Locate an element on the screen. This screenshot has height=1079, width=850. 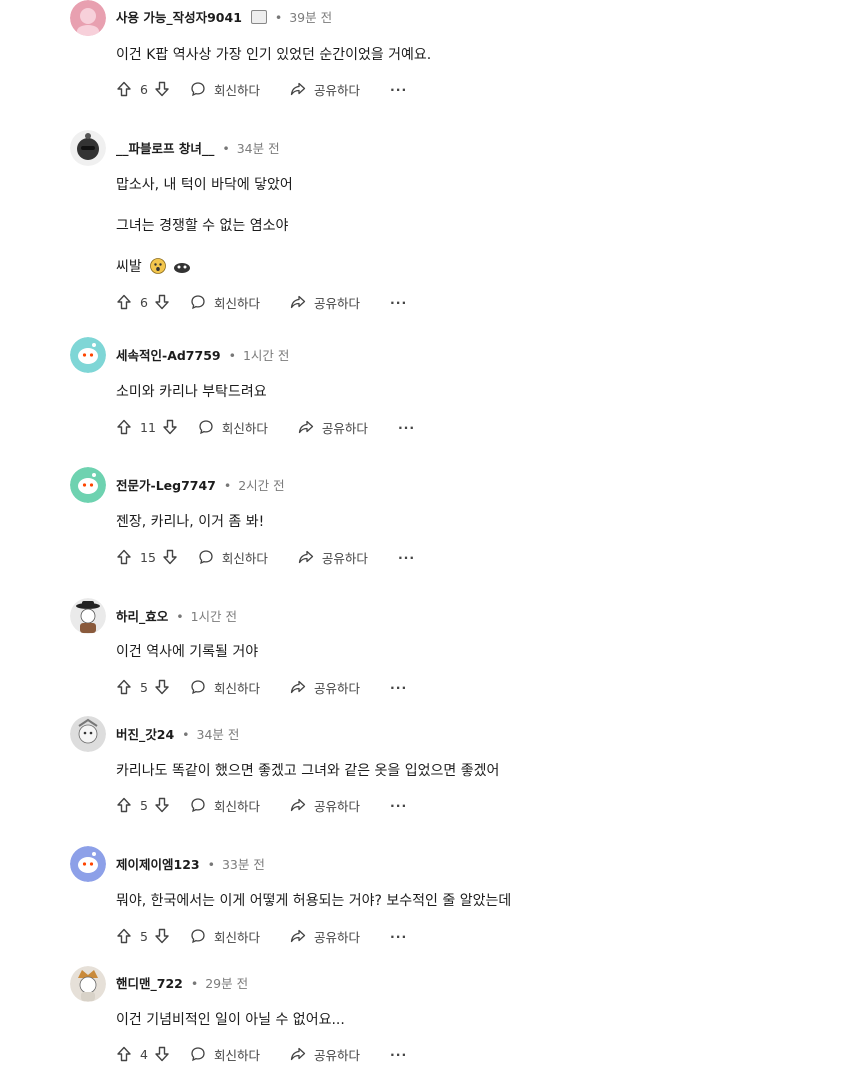
reply-label: 회신하다 is located at coordinates (236, 806).